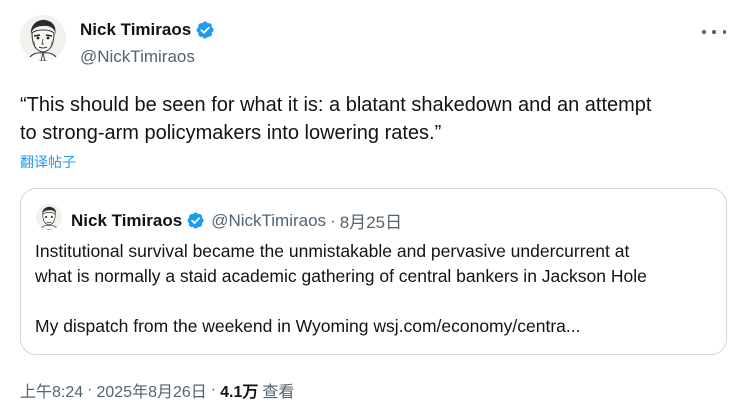 This screenshot has width=740, height=410. I want to click on tweet-time: 上午8:24, so click(51, 390).